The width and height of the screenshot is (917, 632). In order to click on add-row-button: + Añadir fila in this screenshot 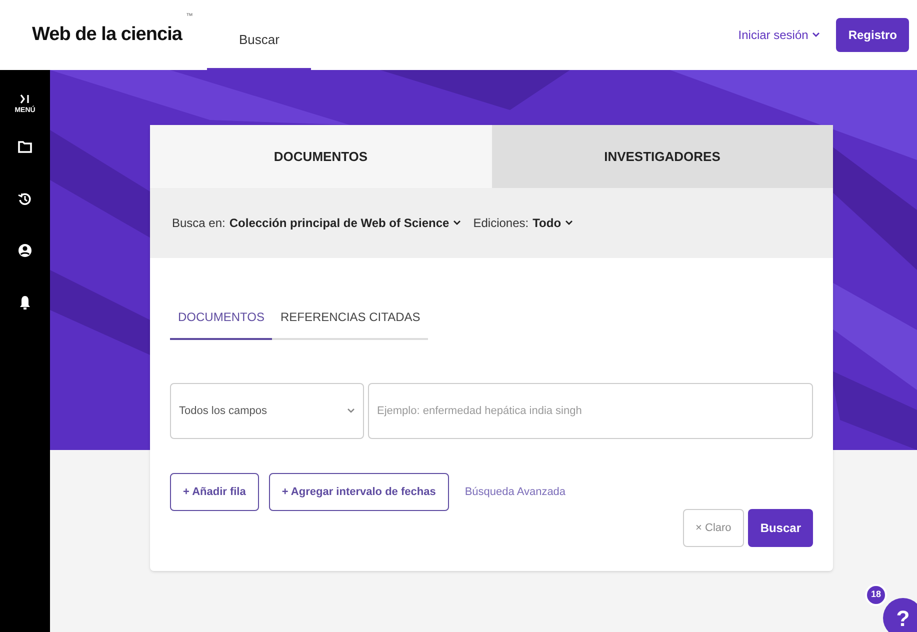, I will do `click(214, 492)`.